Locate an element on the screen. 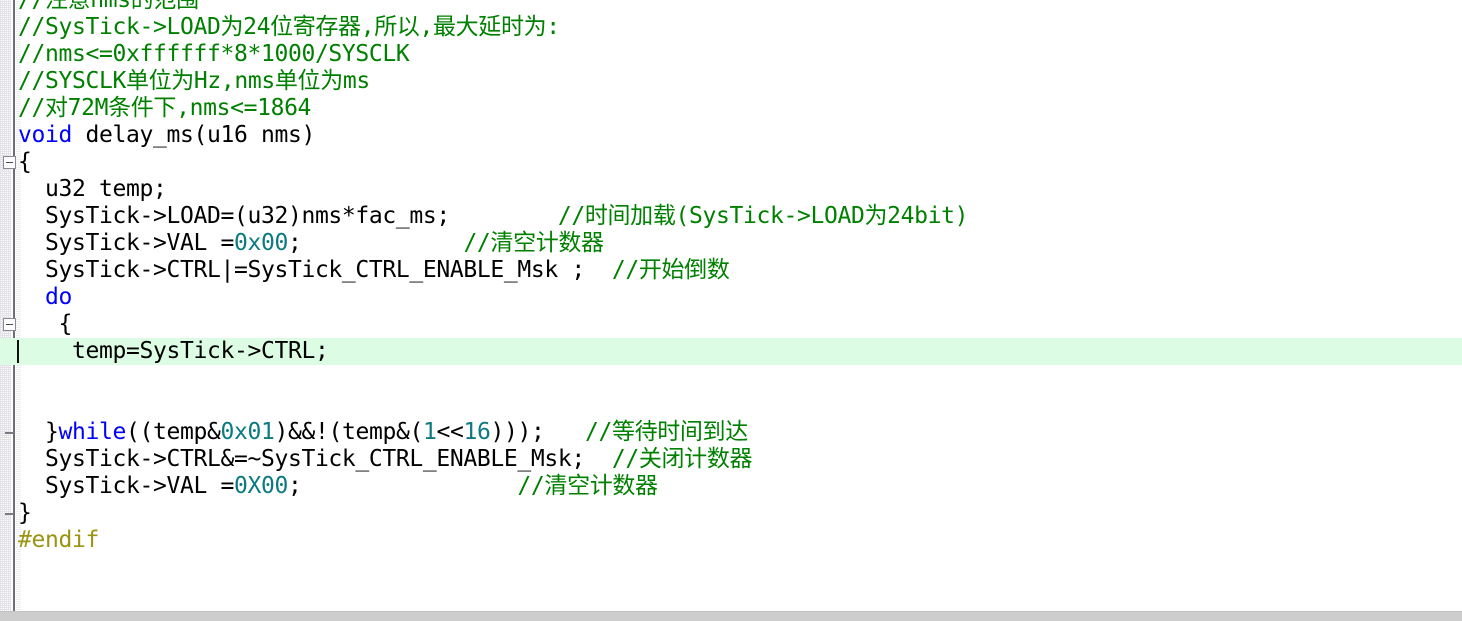 The height and width of the screenshot is (621, 1462). code-line: void delay_ms(u16 nms) is located at coordinates (731, 135).